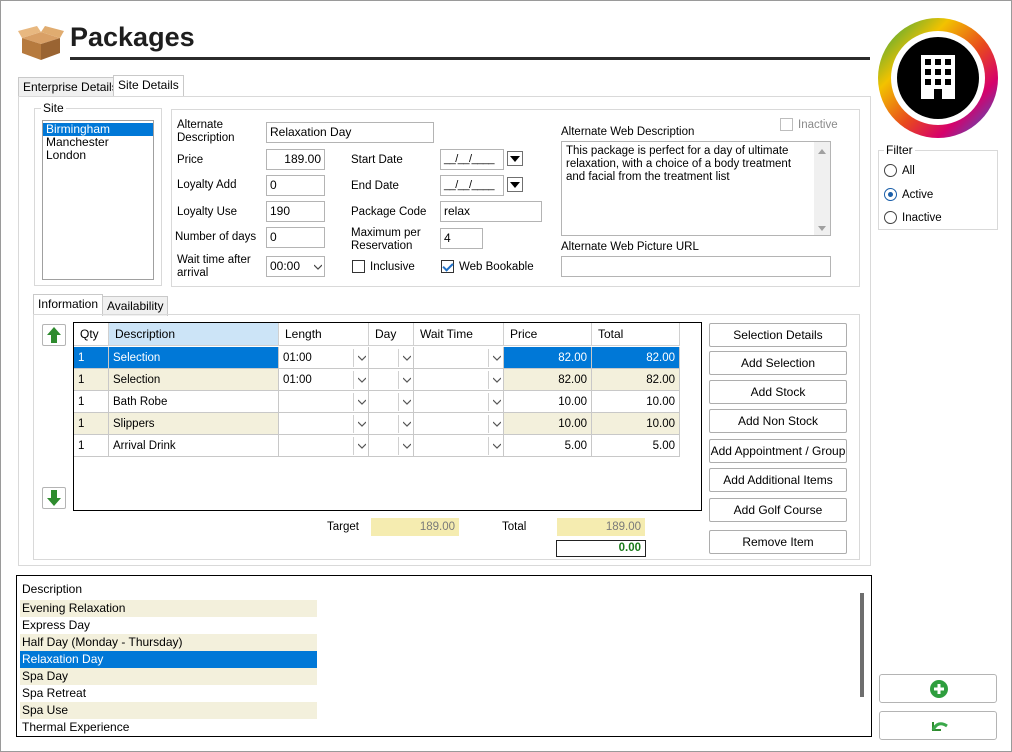  Describe the element at coordinates (168, 693) in the screenshot. I see `list-item: Spa Retreat` at that location.